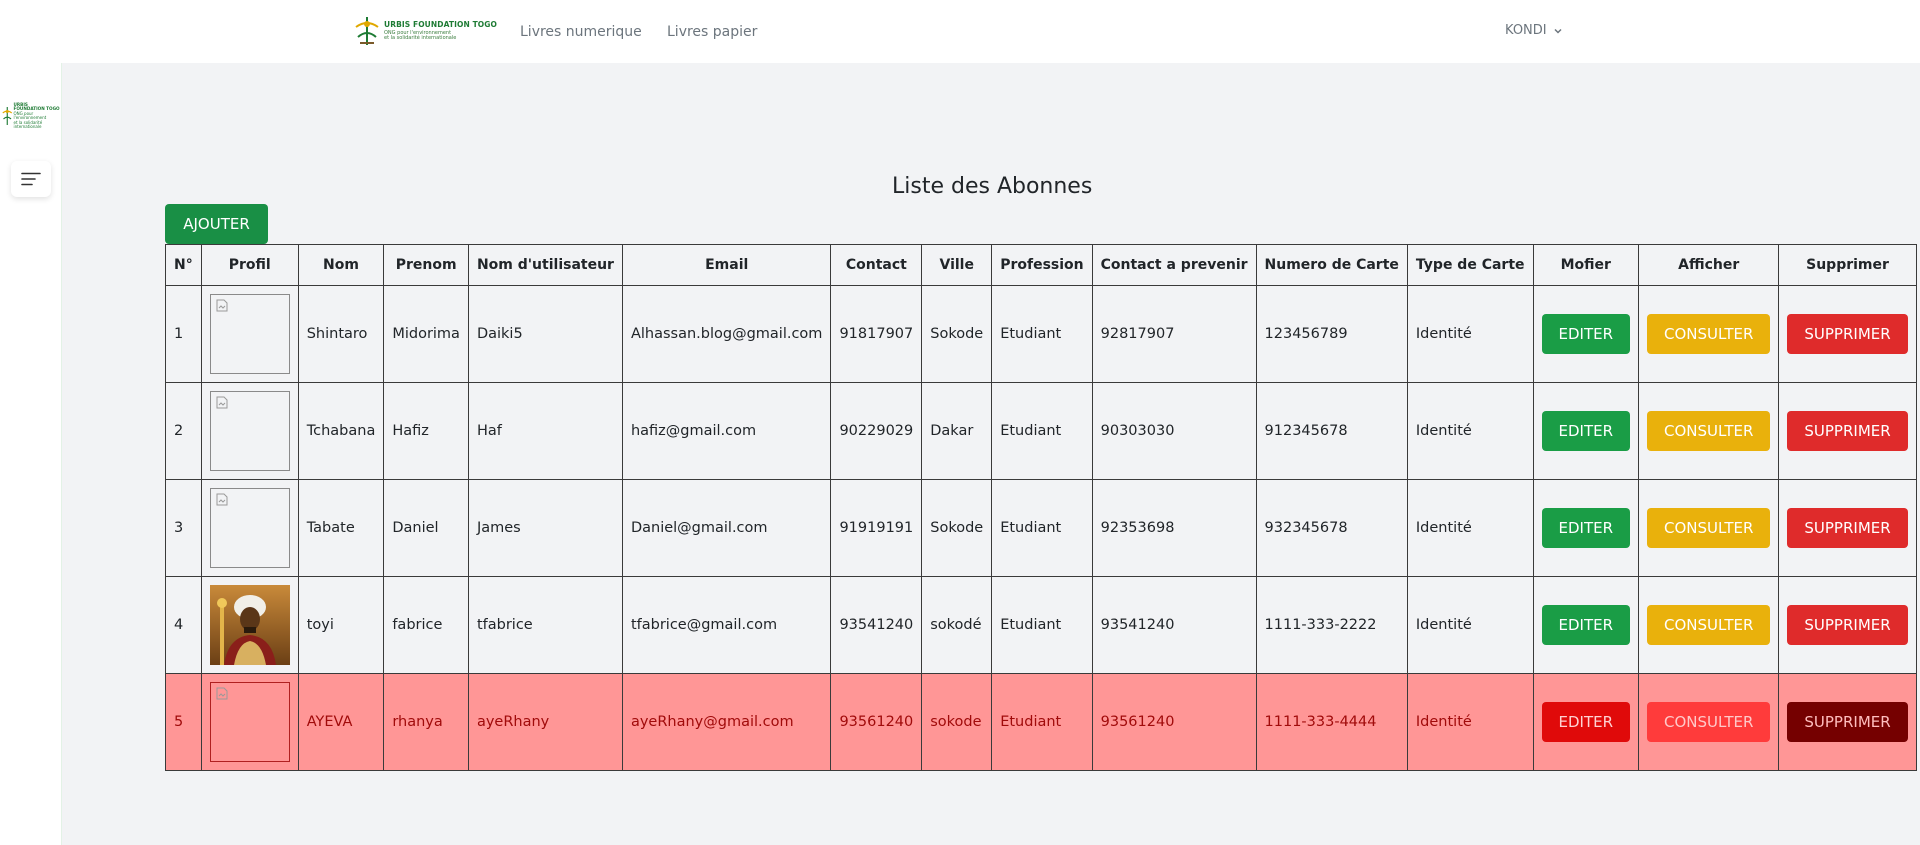 The height and width of the screenshot is (845, 1920). Describe the element at coordinates (426, 722) in the screenshot. I see `cell-prenom: rhanya` at that location.